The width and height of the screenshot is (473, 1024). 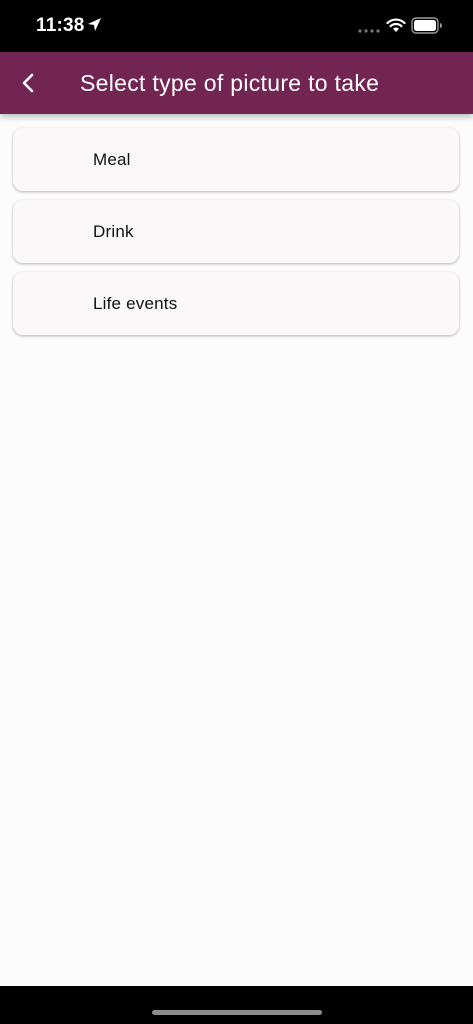 What do you see at coordinates (236, 1005) in the screenshot?
I see `bottom-bar` at bounding box center [236, 1005].